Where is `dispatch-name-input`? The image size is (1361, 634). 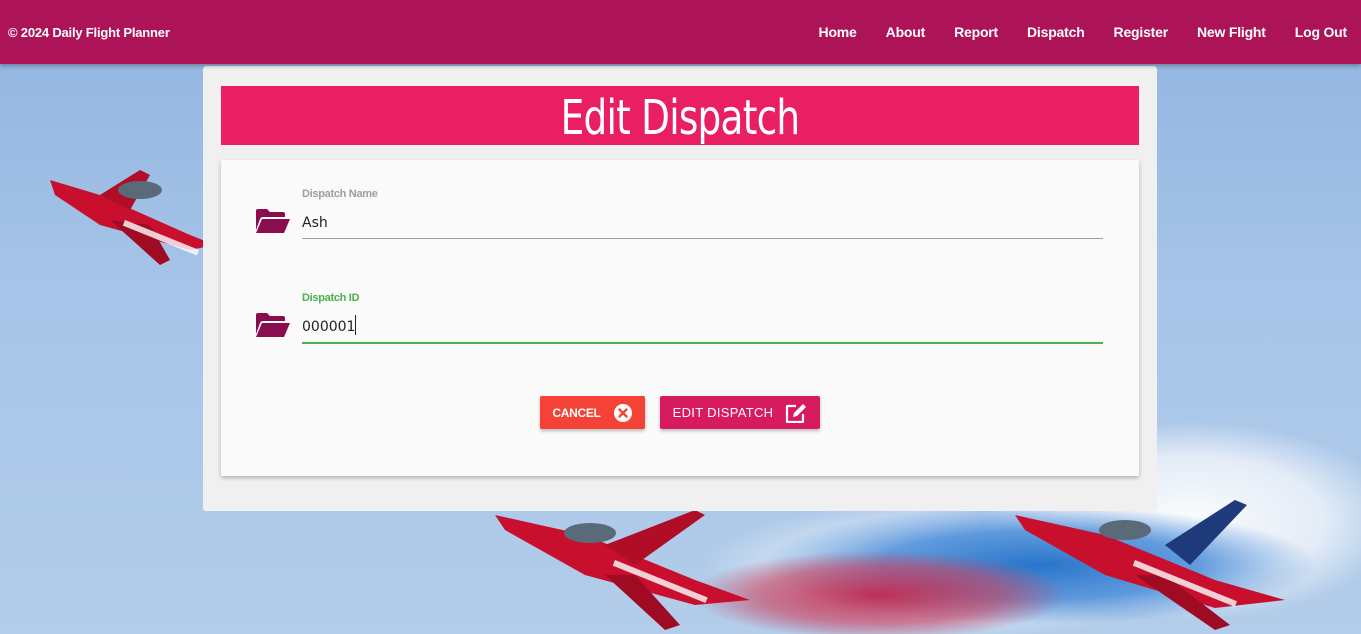
dispatch-name-input is located at coordinates (702, 223).